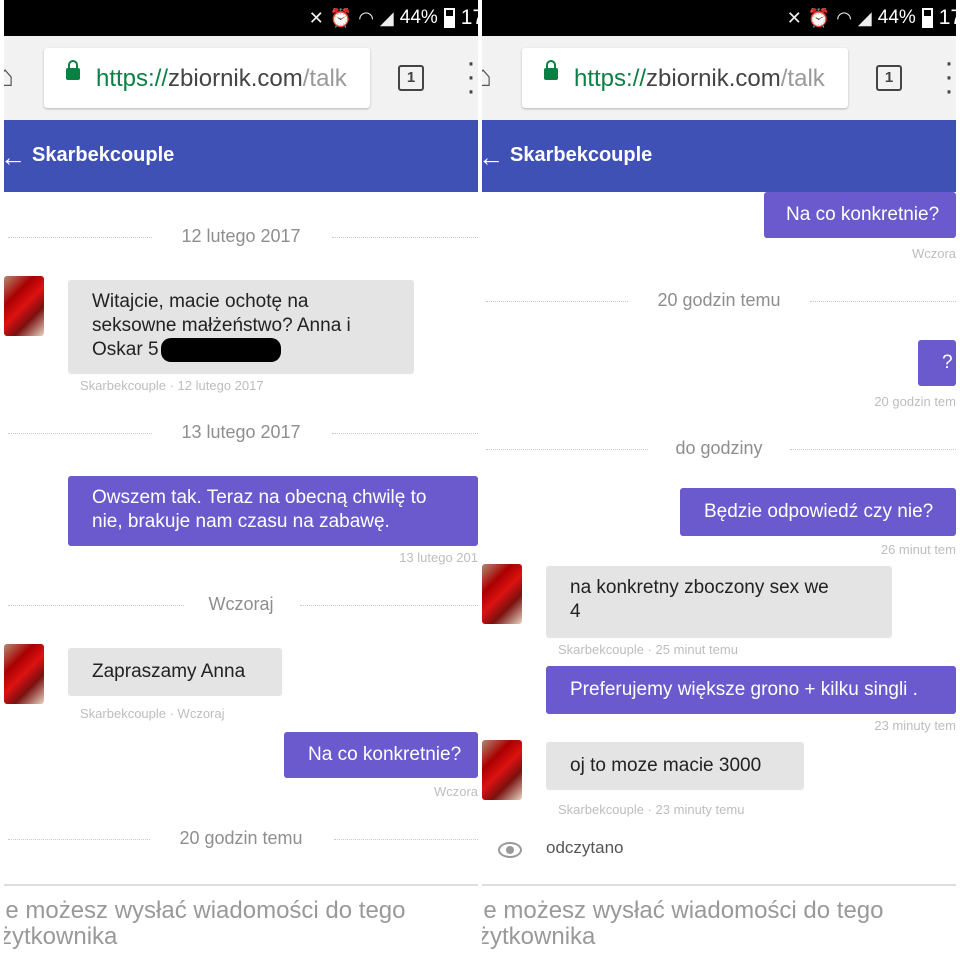 The height and width of the screenshot is (960, 960). What do you see at coordinates (241, 604) in the screenshot?
I see `date-separator: Wczoraj` at bounding box center [241, 604].